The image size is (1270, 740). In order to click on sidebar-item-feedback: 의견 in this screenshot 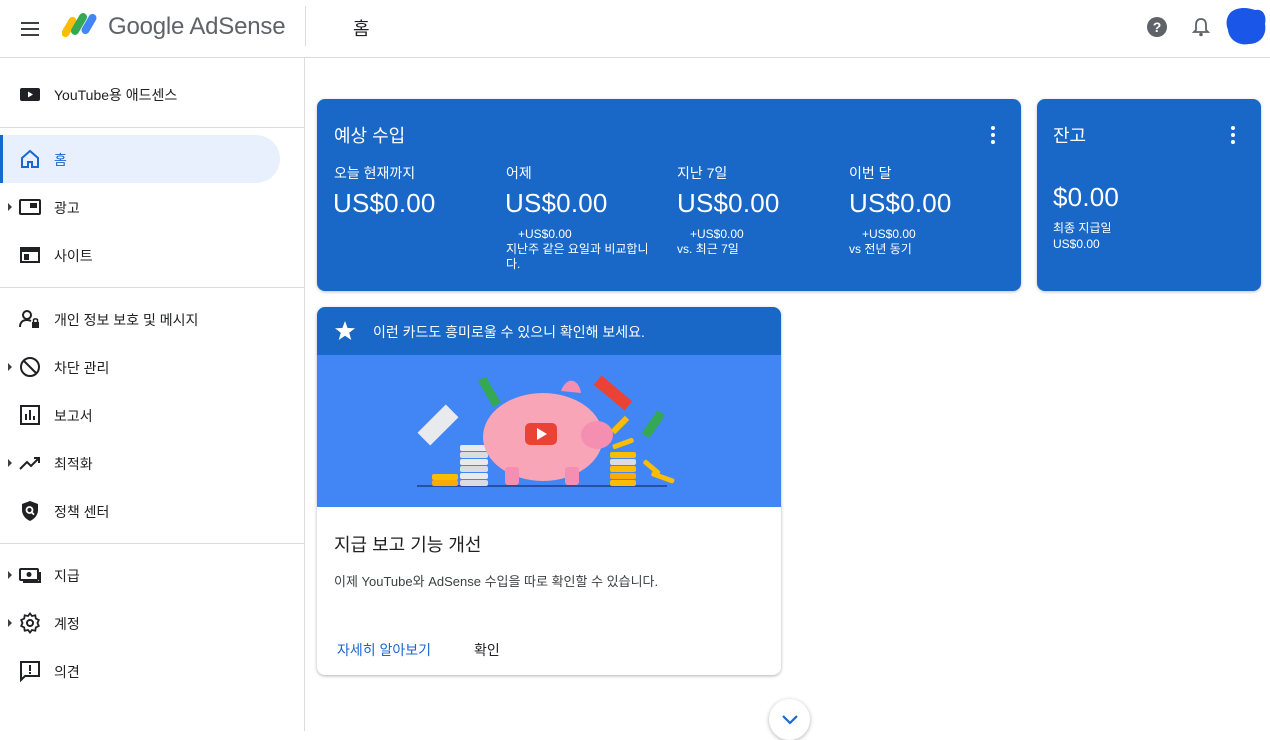, I will do `click(140, 671)`.